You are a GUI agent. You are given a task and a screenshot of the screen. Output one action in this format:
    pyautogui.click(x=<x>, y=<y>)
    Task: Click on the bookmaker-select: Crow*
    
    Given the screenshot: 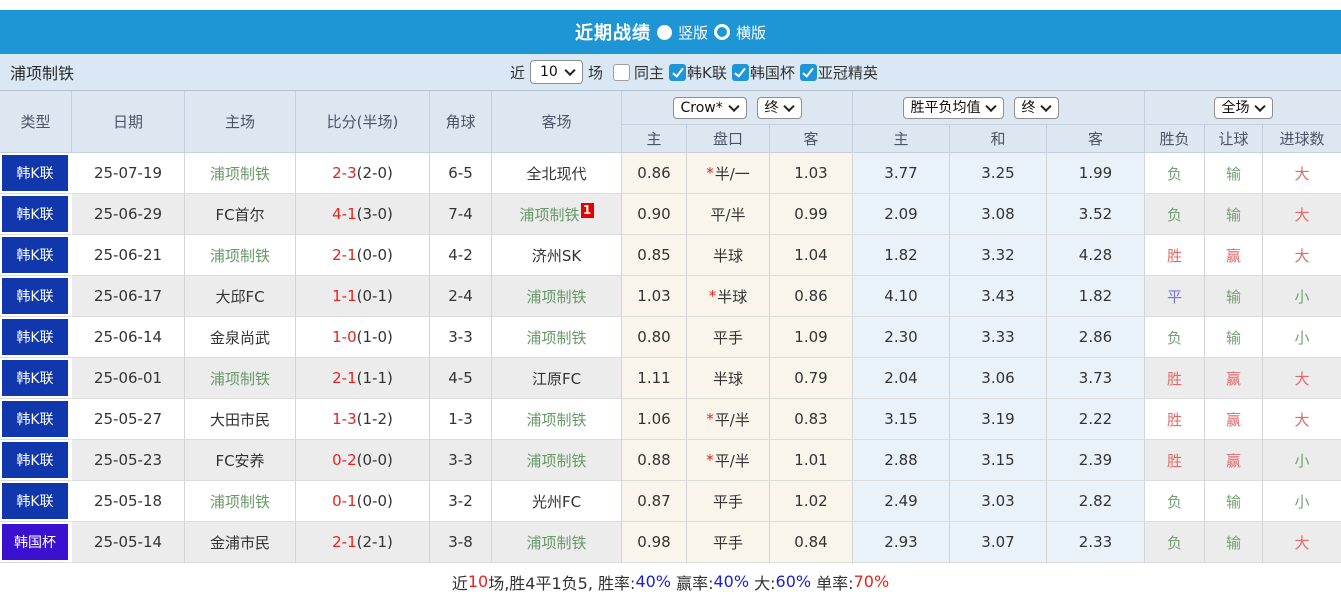 What is the action you would take?
    pyautogui.click(x=709, y=107)
    